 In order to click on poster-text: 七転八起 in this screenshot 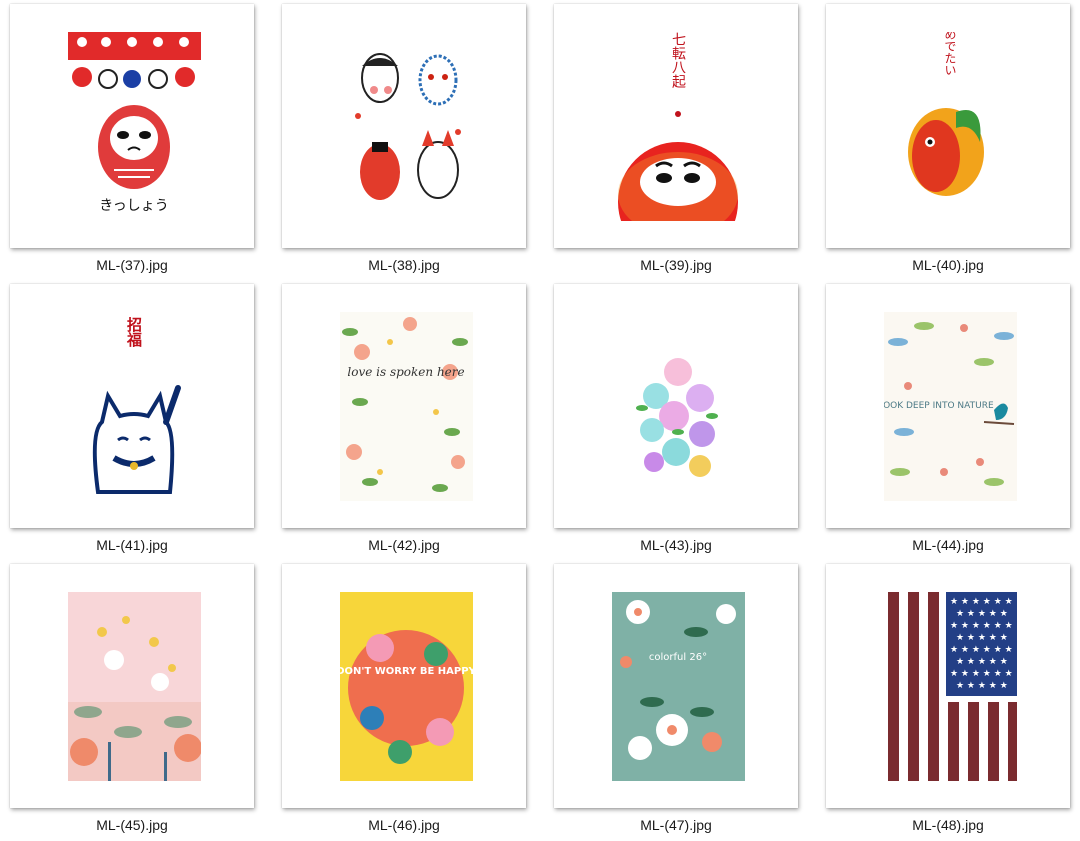, I will do `click(678, 60)`.